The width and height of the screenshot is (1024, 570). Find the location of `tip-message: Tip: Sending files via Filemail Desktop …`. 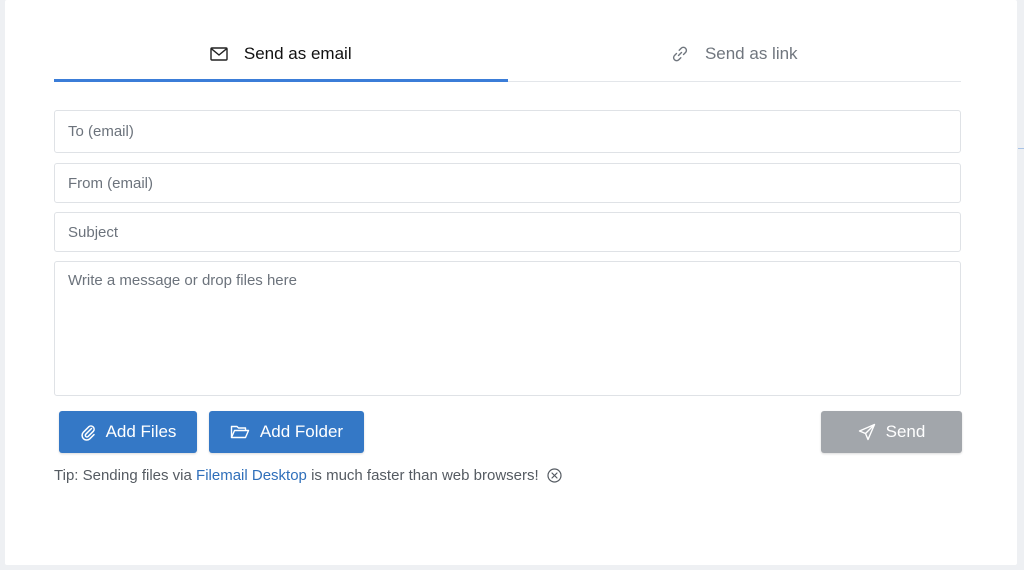

tip-message: Tip: Sending files via Filemail Desktop … is located at coordinates (308, 475).